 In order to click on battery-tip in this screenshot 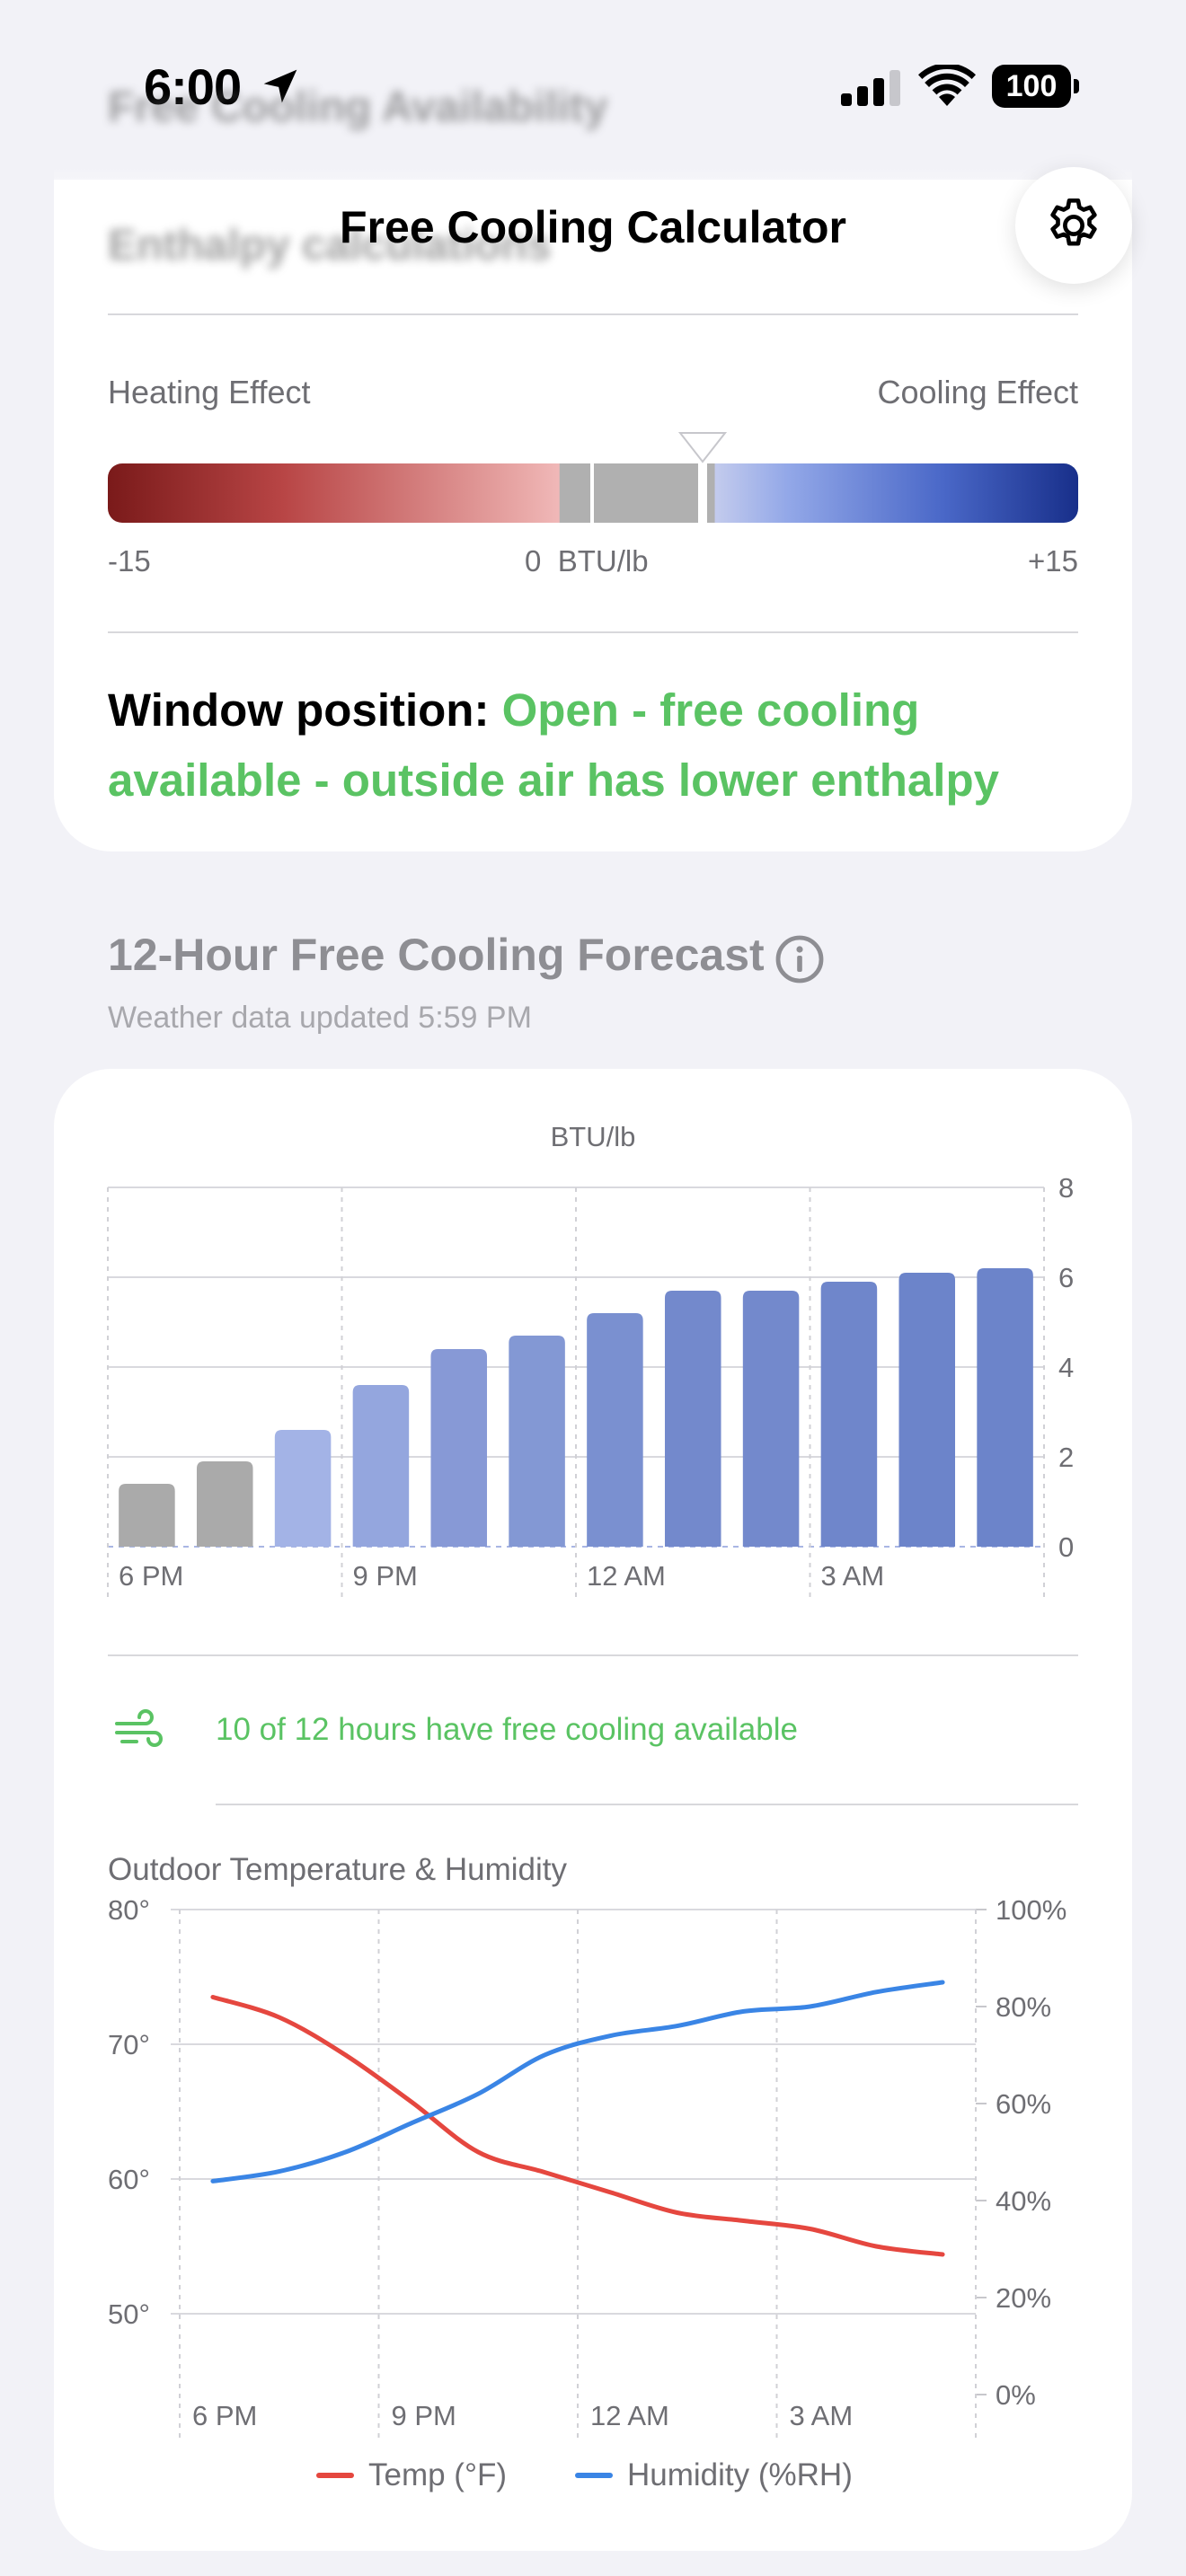, I will do `click(1076, 86)`.